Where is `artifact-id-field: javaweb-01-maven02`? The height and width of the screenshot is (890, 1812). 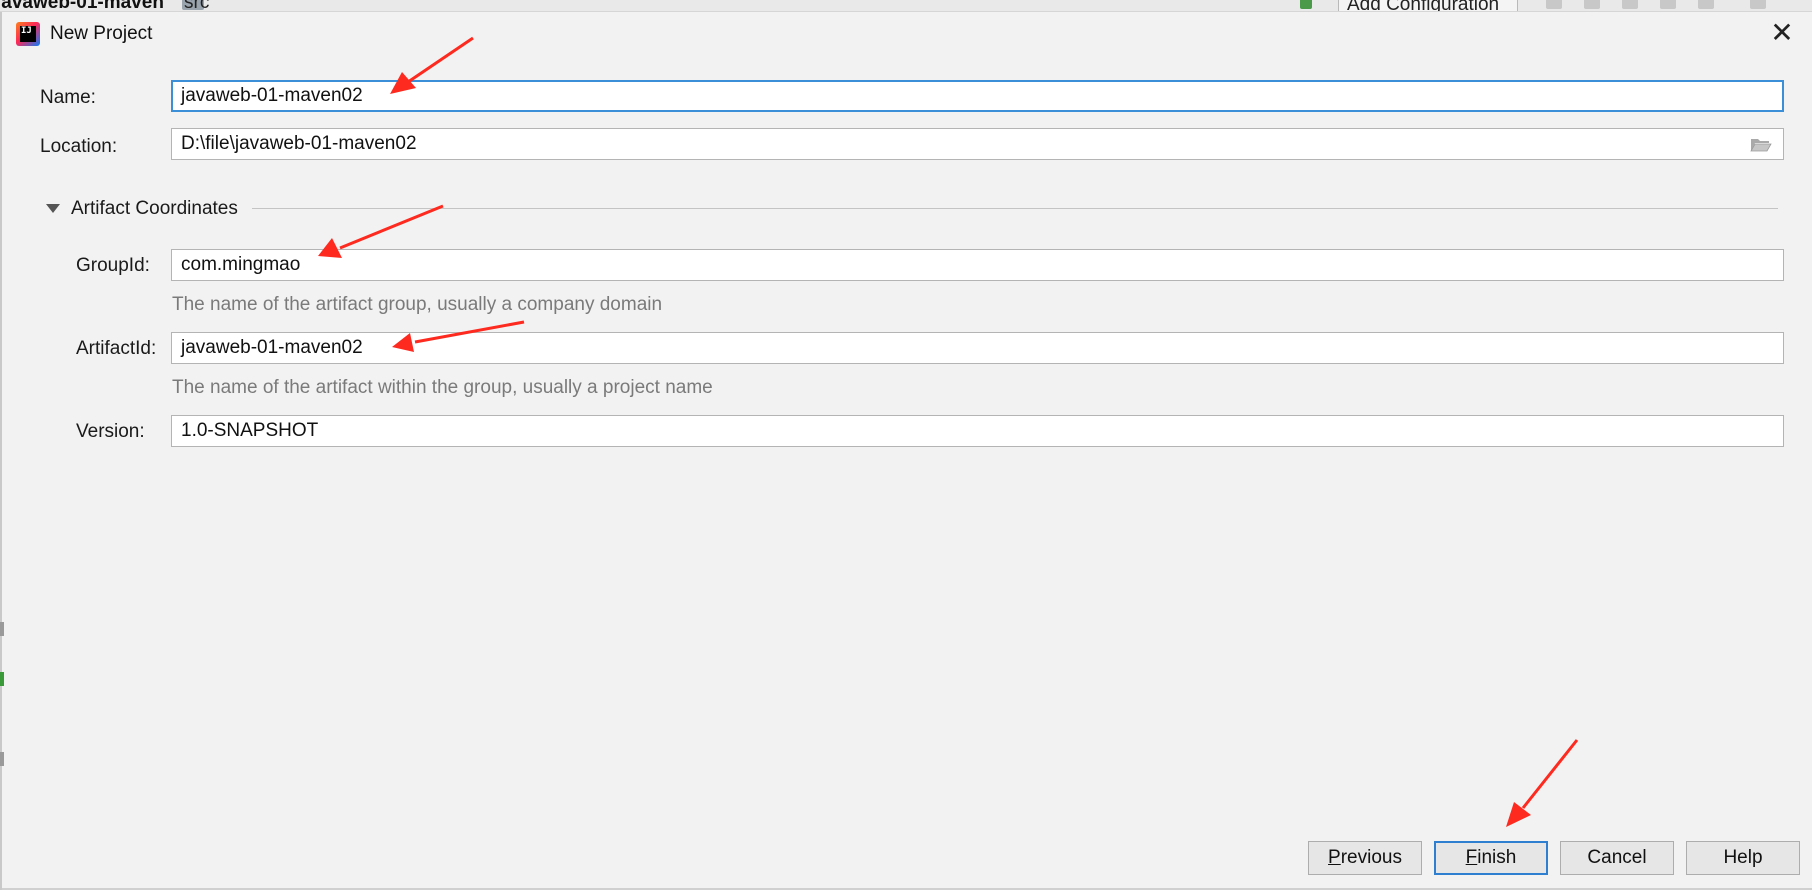 artifact-id-field: javaweb-01-maven02 is located at coordinates (977, 348).